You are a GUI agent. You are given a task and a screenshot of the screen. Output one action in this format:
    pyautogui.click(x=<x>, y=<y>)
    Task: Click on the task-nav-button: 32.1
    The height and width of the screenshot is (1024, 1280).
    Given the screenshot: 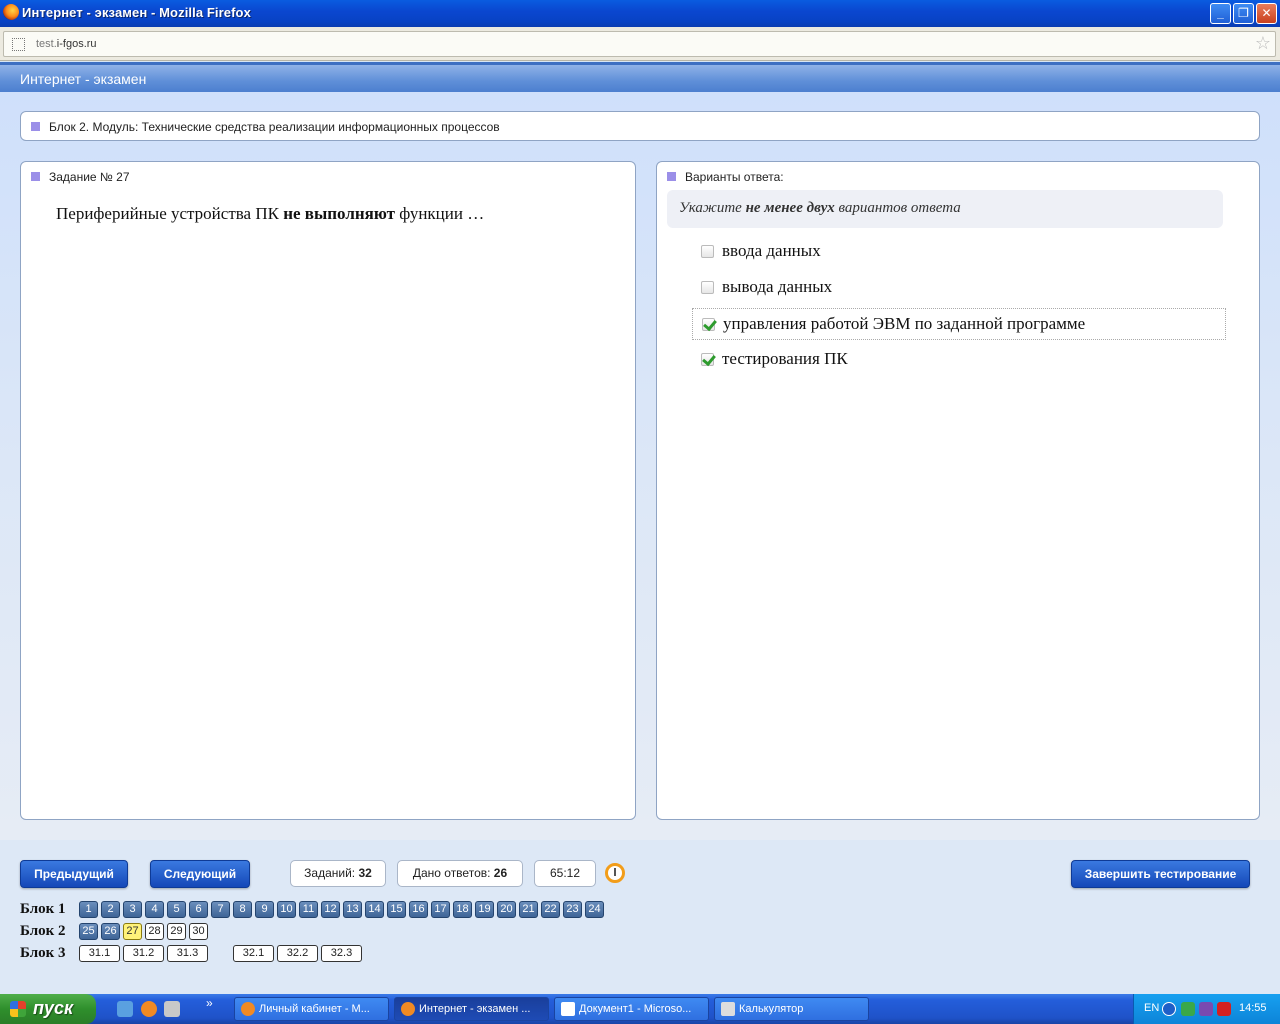 What is the action you would take?
    pyautogui.click(x=253, y=953)
    